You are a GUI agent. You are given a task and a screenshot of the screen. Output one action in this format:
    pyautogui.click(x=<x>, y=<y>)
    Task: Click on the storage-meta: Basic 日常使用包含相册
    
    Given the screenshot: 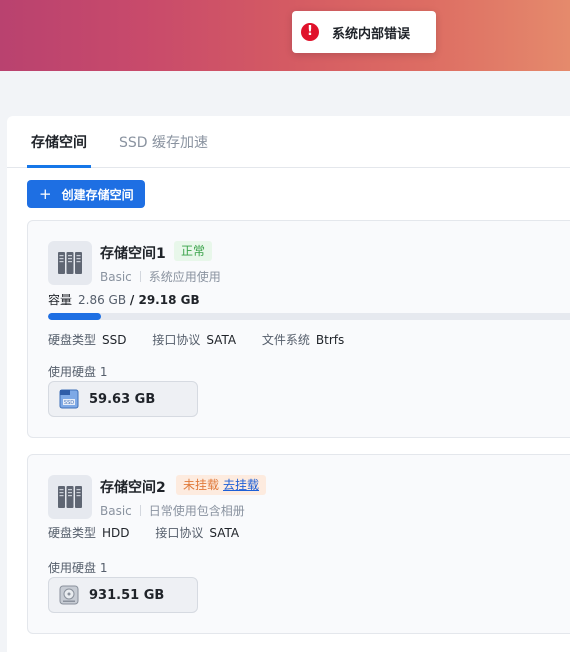 What is the action you would take?
    pyautogui.click(x=172, y=510)
    